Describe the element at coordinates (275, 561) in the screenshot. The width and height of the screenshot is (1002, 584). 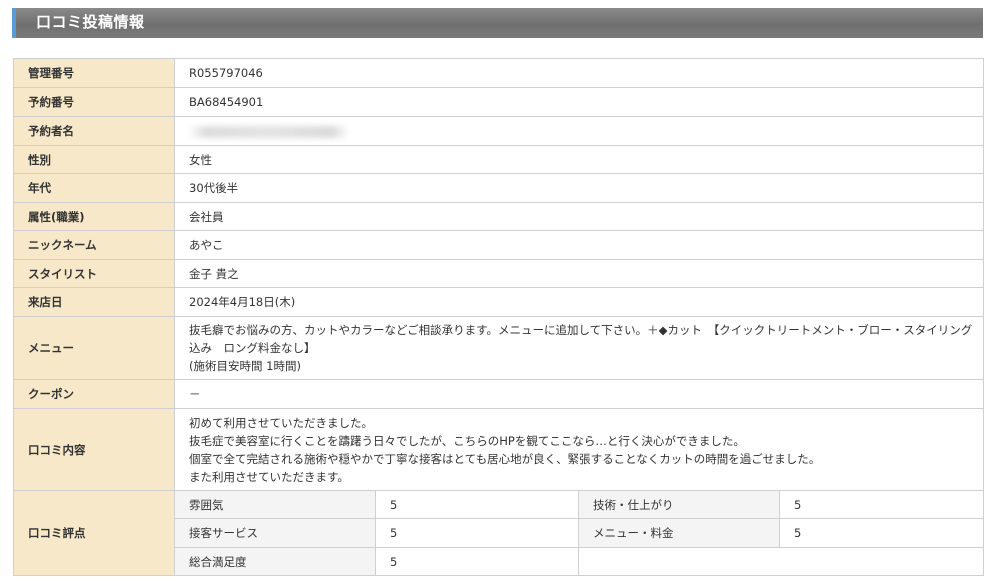
I see `overall-label: 総合満足度` at that location.